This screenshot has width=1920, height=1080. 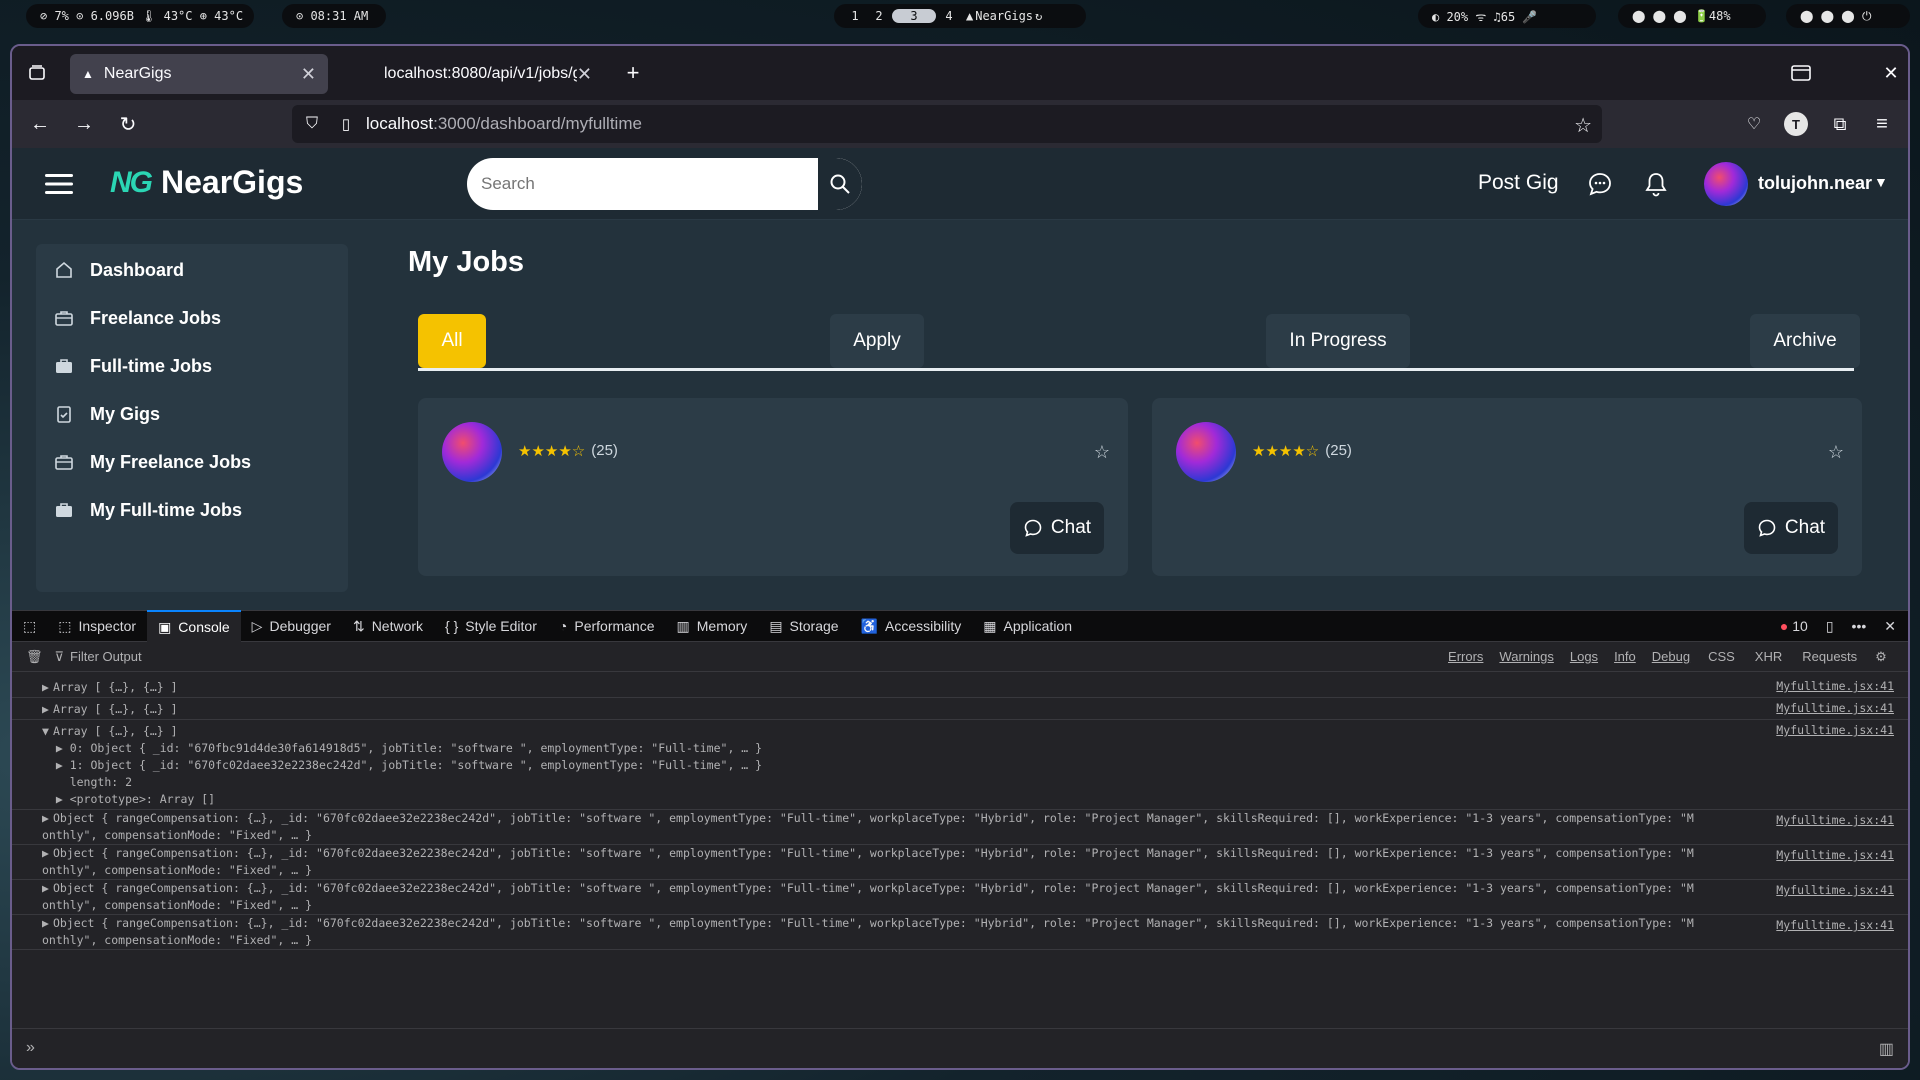 What do you see at coordinates (1726, 184) in the screenshot?
I see `user-avatar` at bounding box center [1726, 184].